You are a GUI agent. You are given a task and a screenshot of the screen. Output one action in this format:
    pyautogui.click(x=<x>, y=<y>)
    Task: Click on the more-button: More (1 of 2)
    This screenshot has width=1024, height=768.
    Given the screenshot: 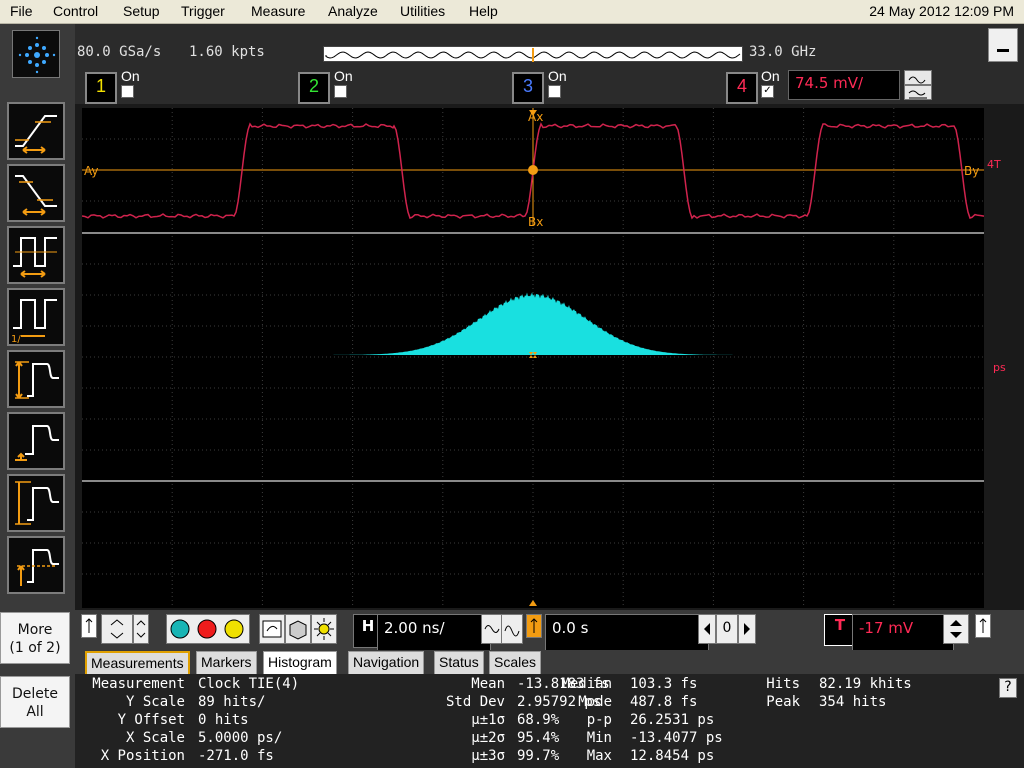 What is the action you would take?
    pyautogui.click(x=35, y=638)
    